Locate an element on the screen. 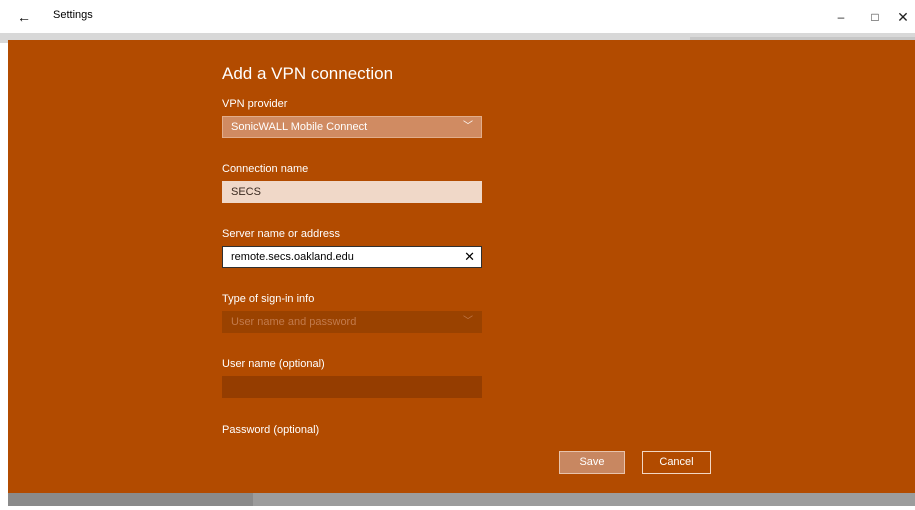 This screenshot has width=915, height=510. clear-icon: ✕ is located at coordinates (469, 257).